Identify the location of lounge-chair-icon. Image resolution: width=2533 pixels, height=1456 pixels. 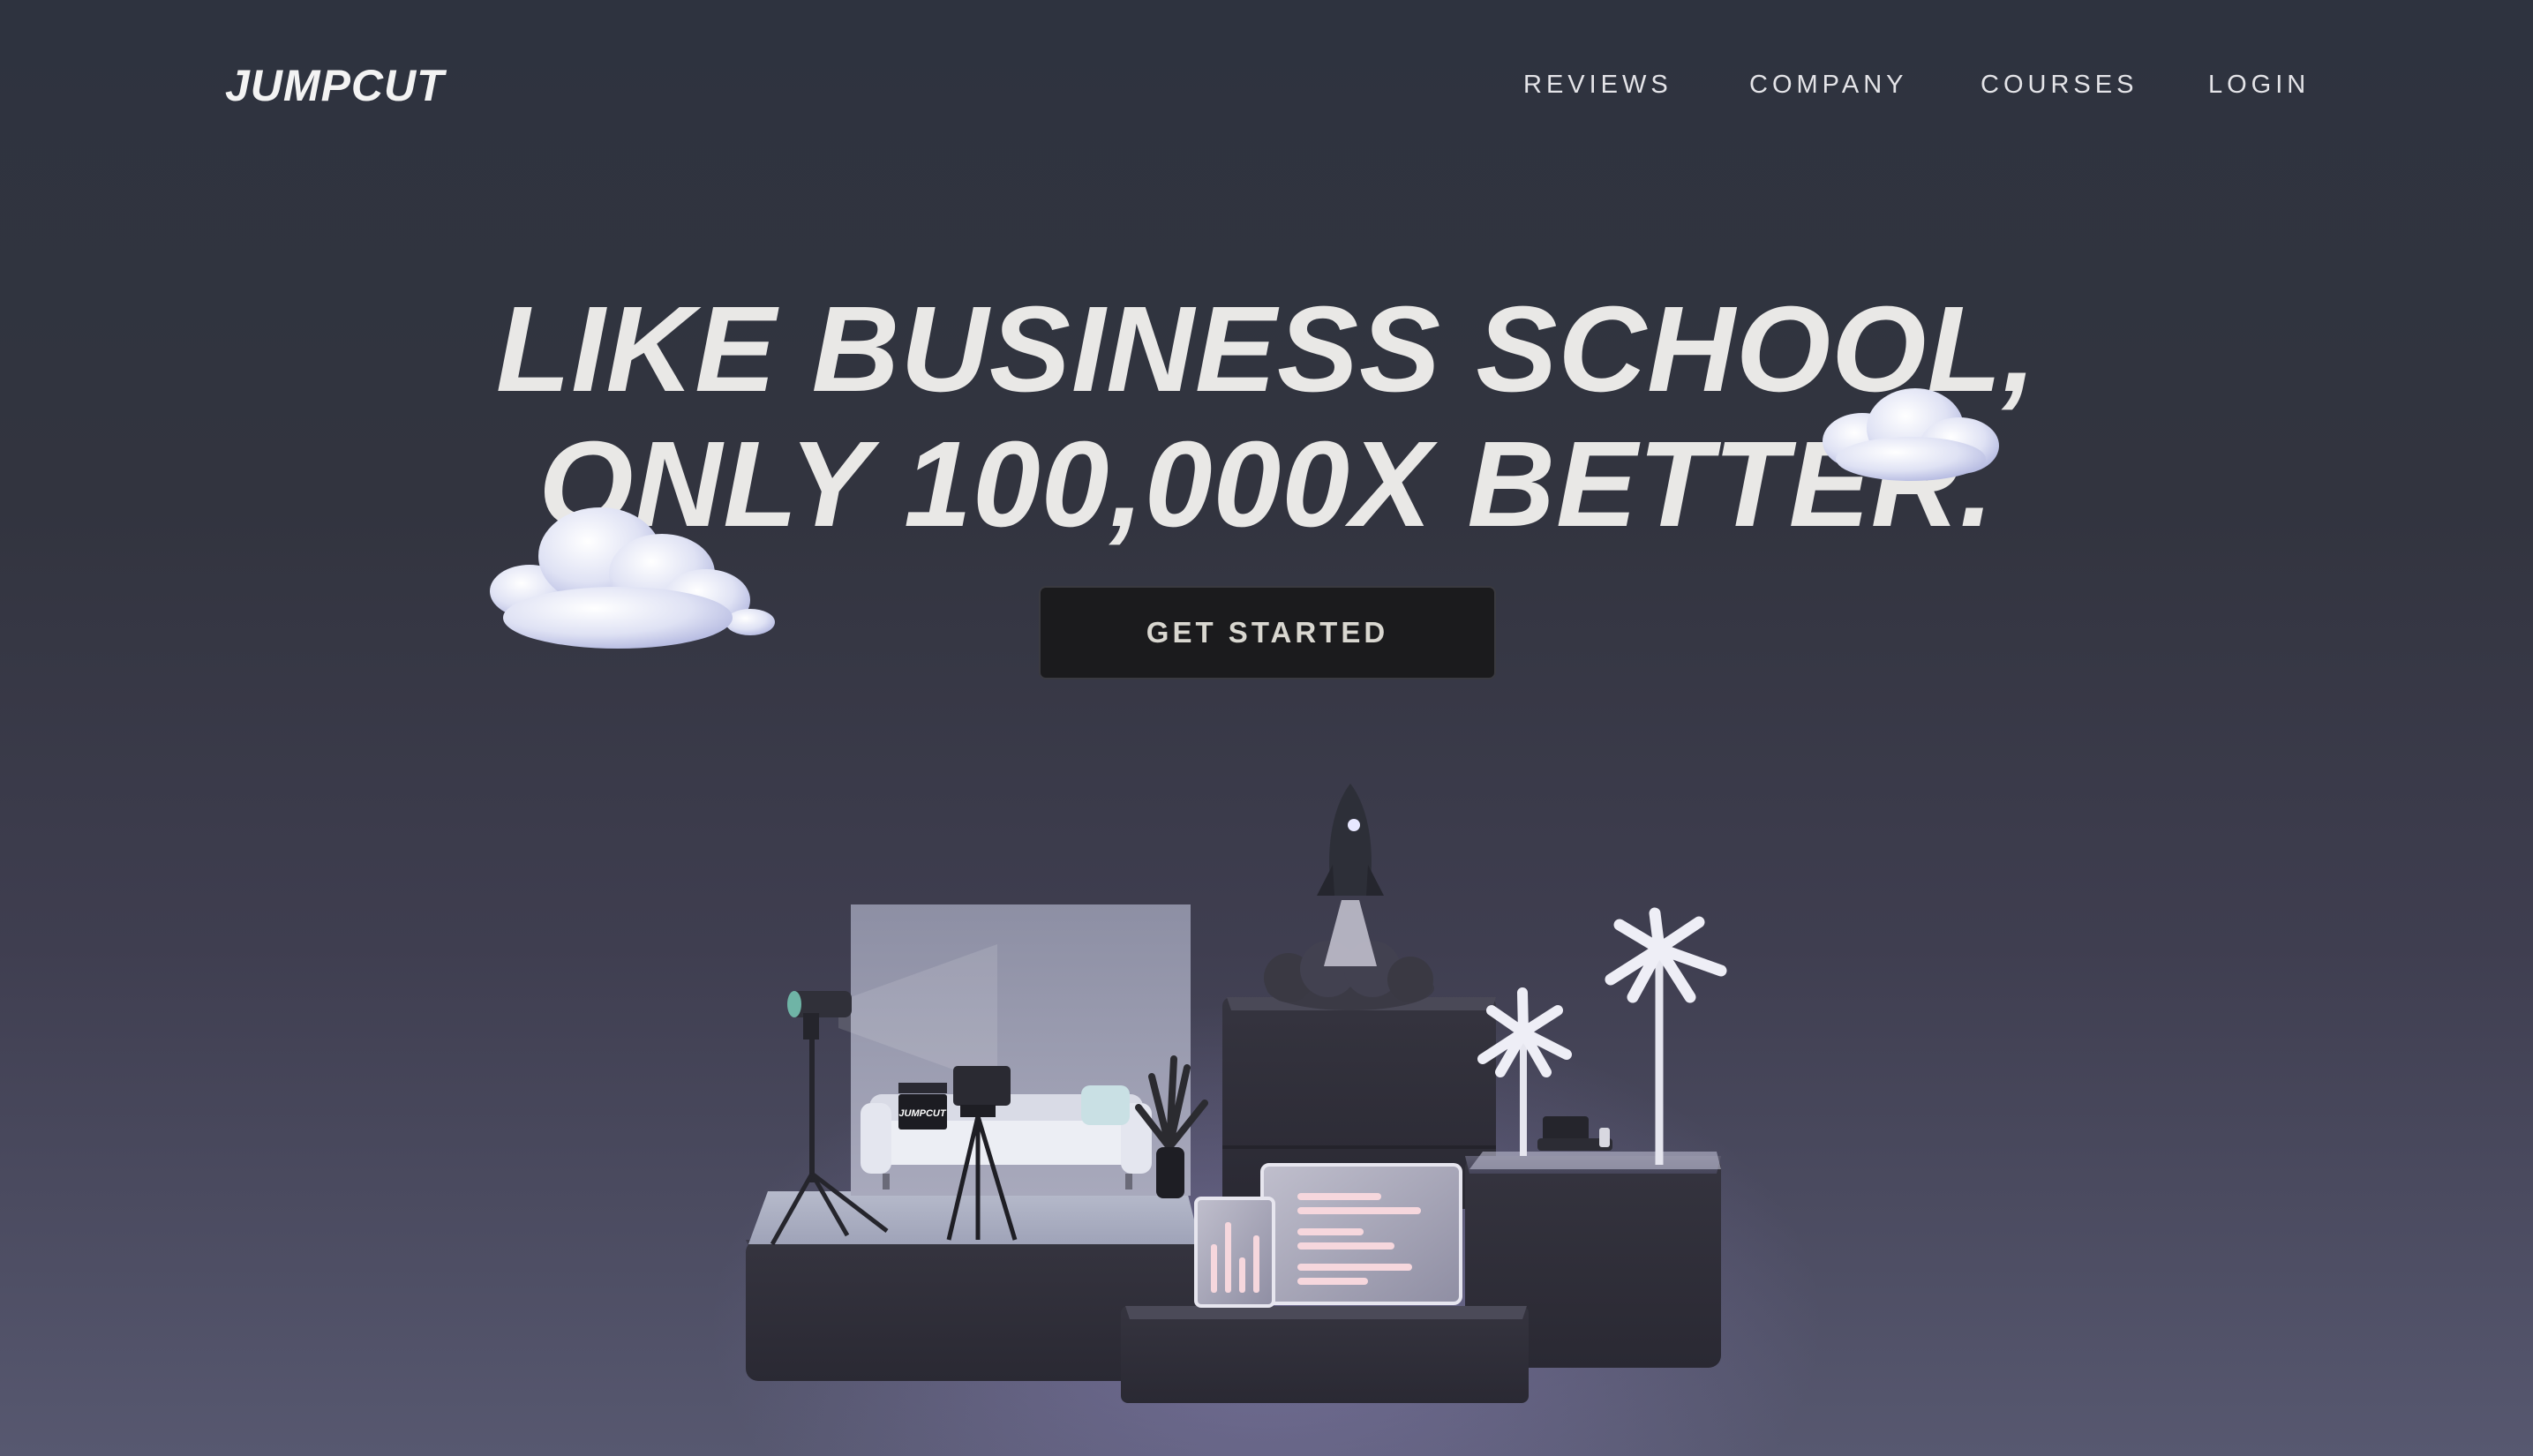
(1575, 1133).